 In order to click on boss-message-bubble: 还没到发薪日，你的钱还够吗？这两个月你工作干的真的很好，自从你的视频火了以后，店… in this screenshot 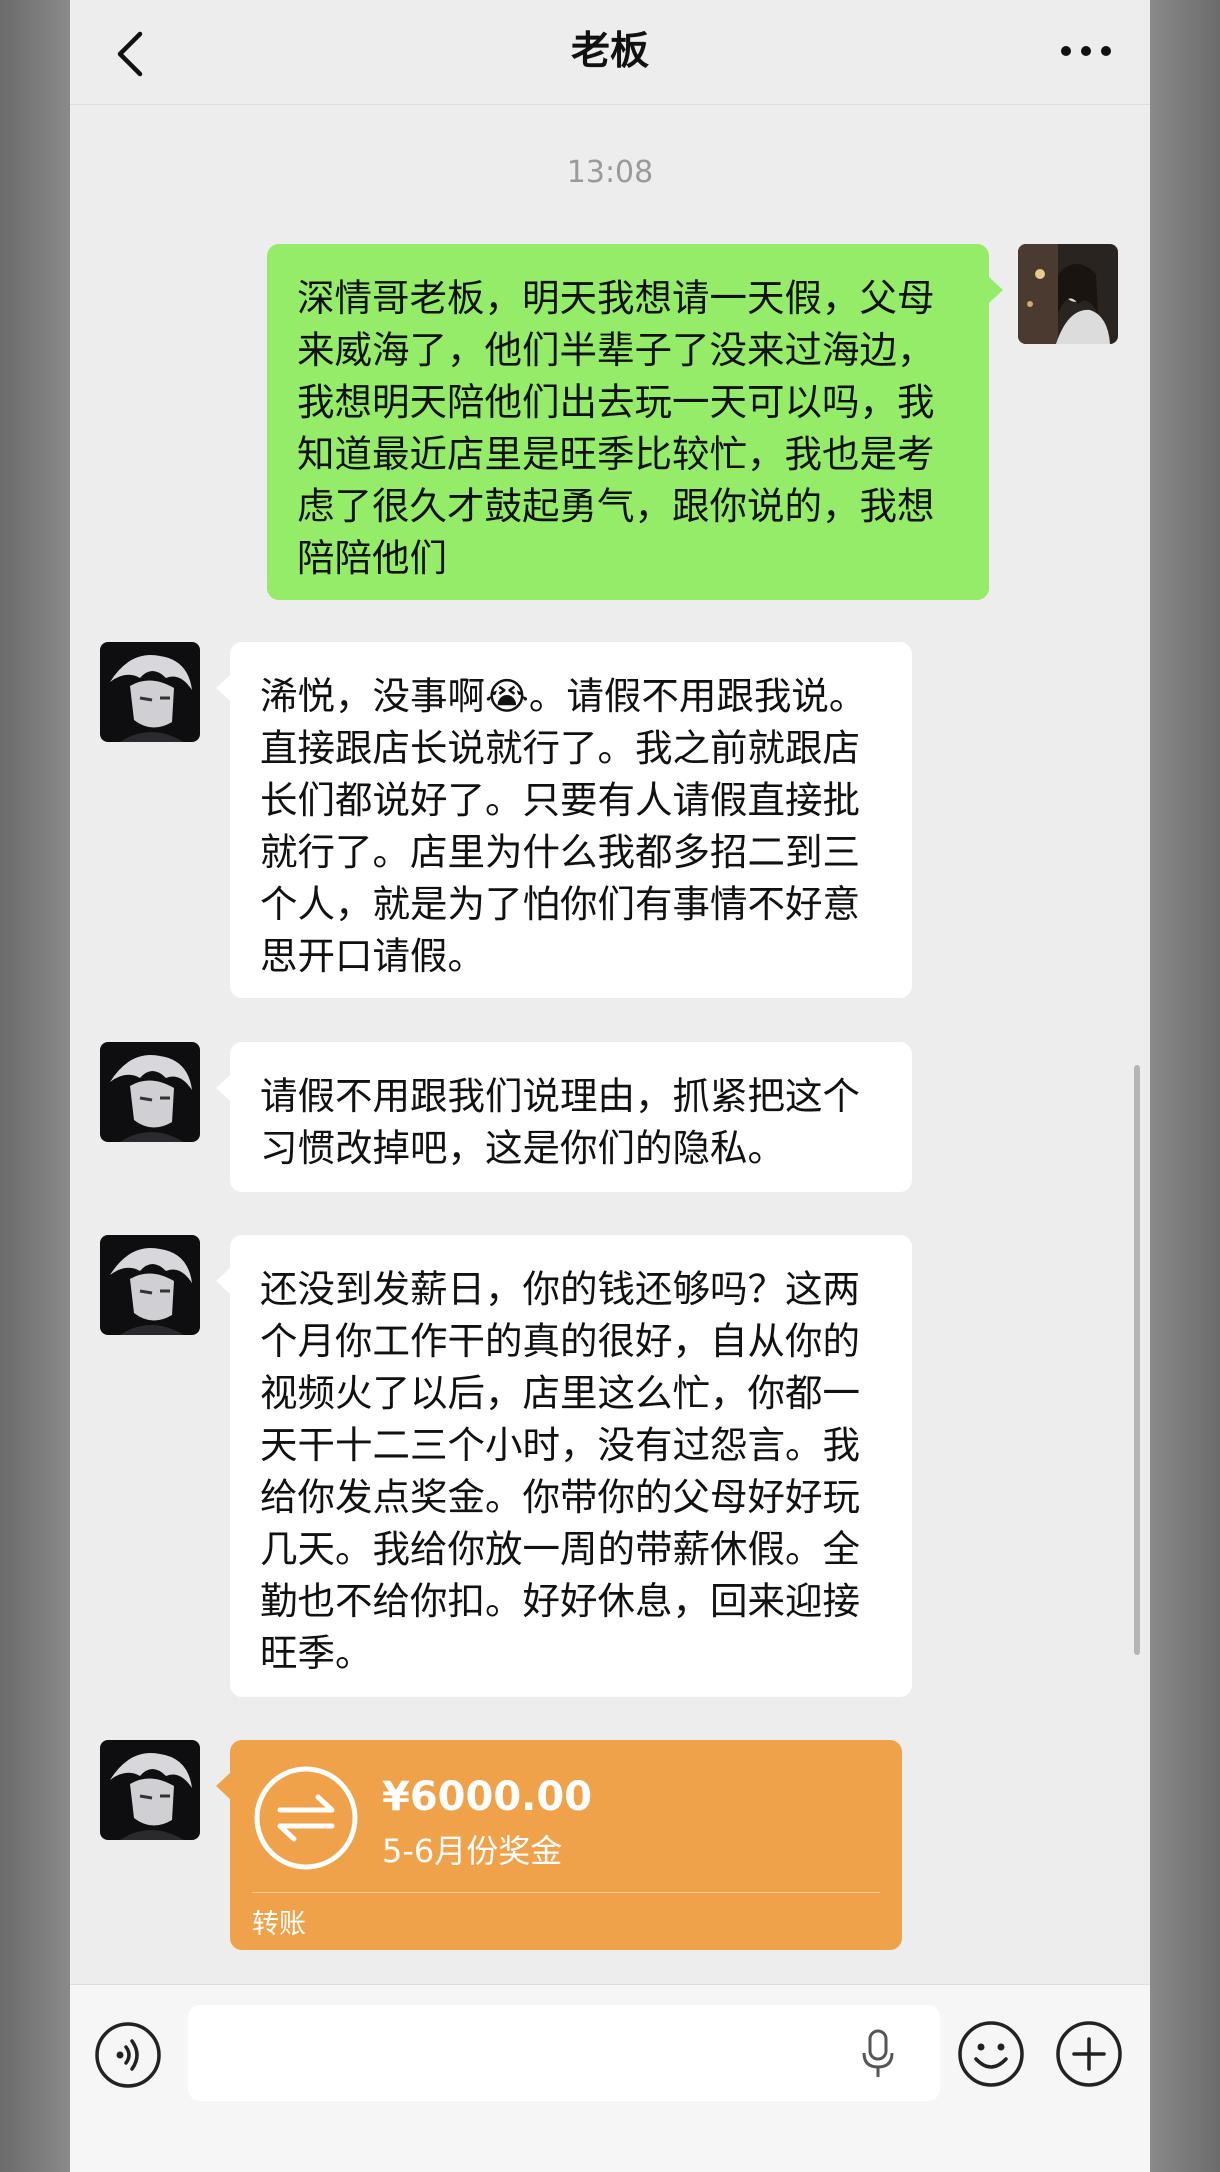, I will do `click(571, 1466)`.